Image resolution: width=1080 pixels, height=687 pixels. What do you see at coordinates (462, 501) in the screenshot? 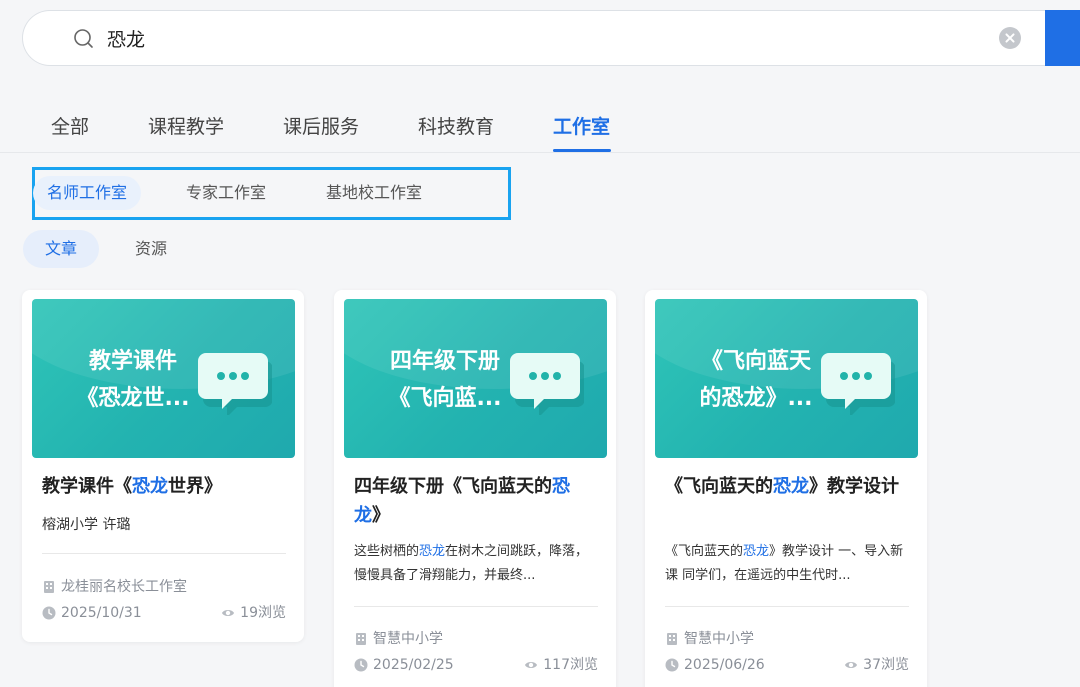
I see `card-title: 四年级下册《飞向蓝天的恐 龙》` at bounding box center [462, 501].